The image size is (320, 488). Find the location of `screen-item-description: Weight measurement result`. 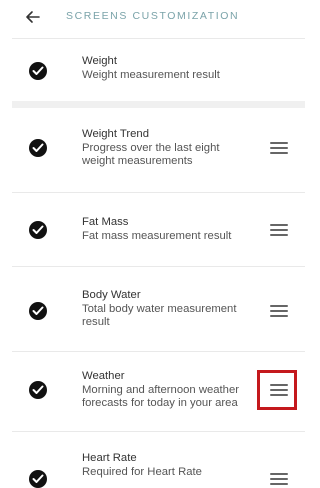

screen-item-description: Weight measurement result is located at coordinates (151, 74).